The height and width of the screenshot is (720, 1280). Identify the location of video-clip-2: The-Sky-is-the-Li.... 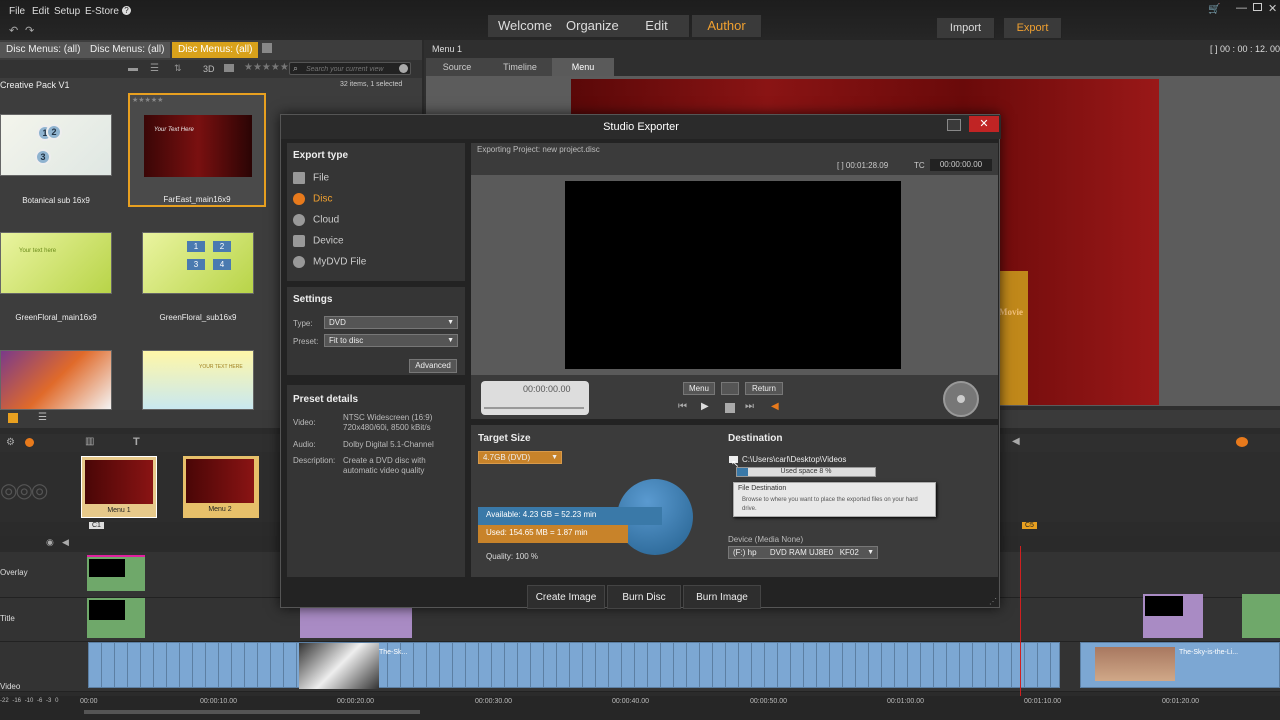
(1180, 665).